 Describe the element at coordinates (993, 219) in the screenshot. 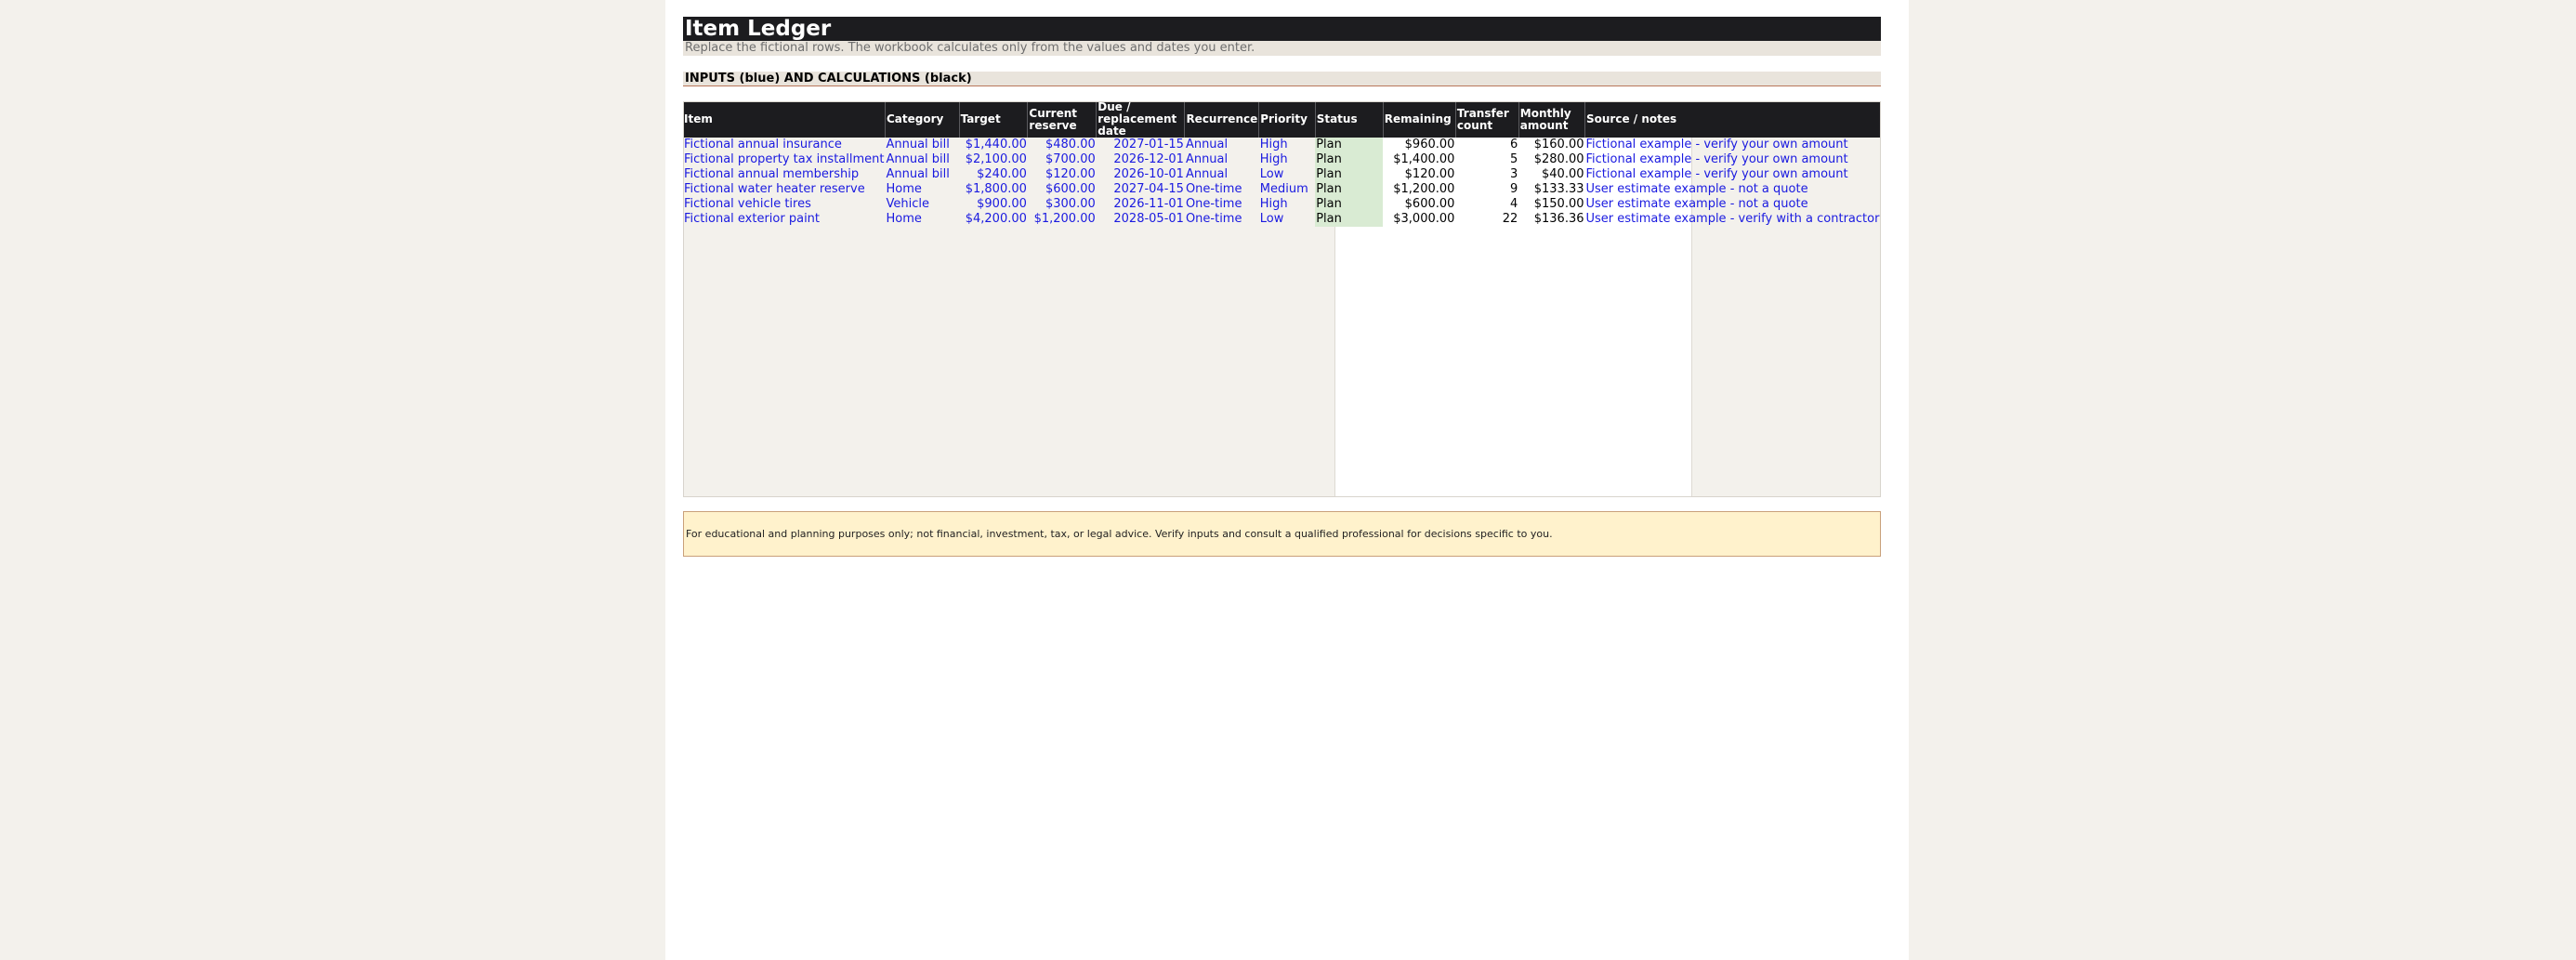

I see `cell-target: $4,200.00` at that location.